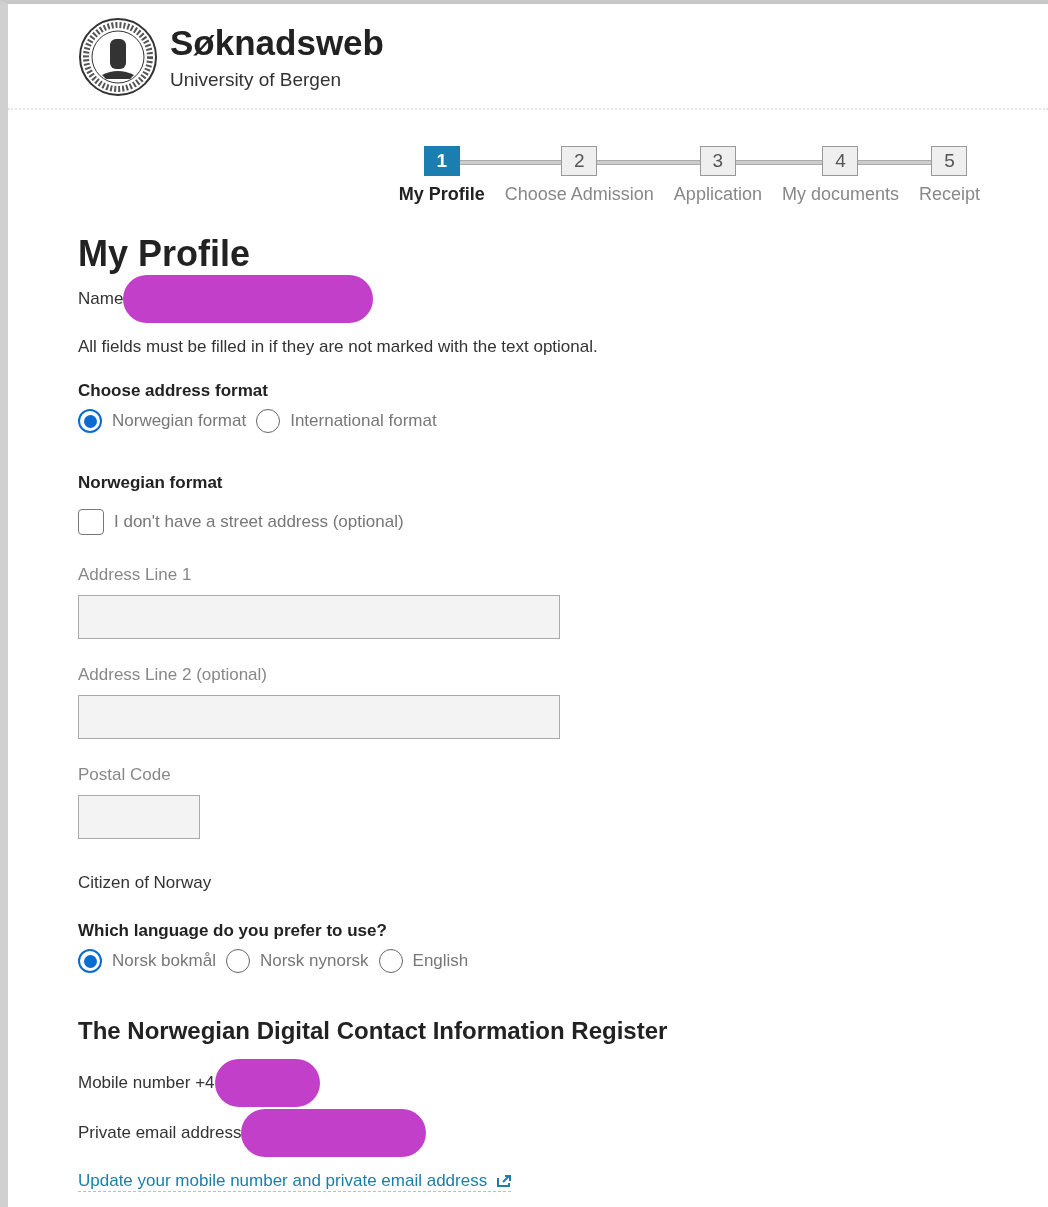 Image resolution: width=1048 pixels, height=1207 pixels. What do you see at coordinates (164, 961) in the screenshot?
I see `radio-label: Norsk bokmål` at bounding box center [164, 961].